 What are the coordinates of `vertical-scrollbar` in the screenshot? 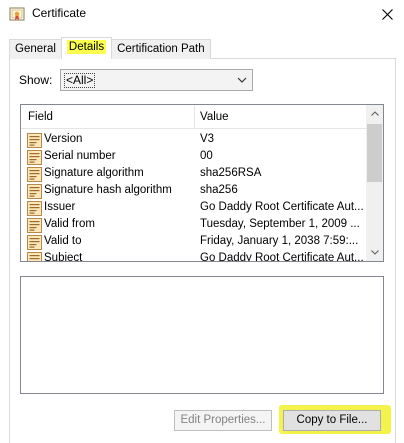 It's located at (374, 183).